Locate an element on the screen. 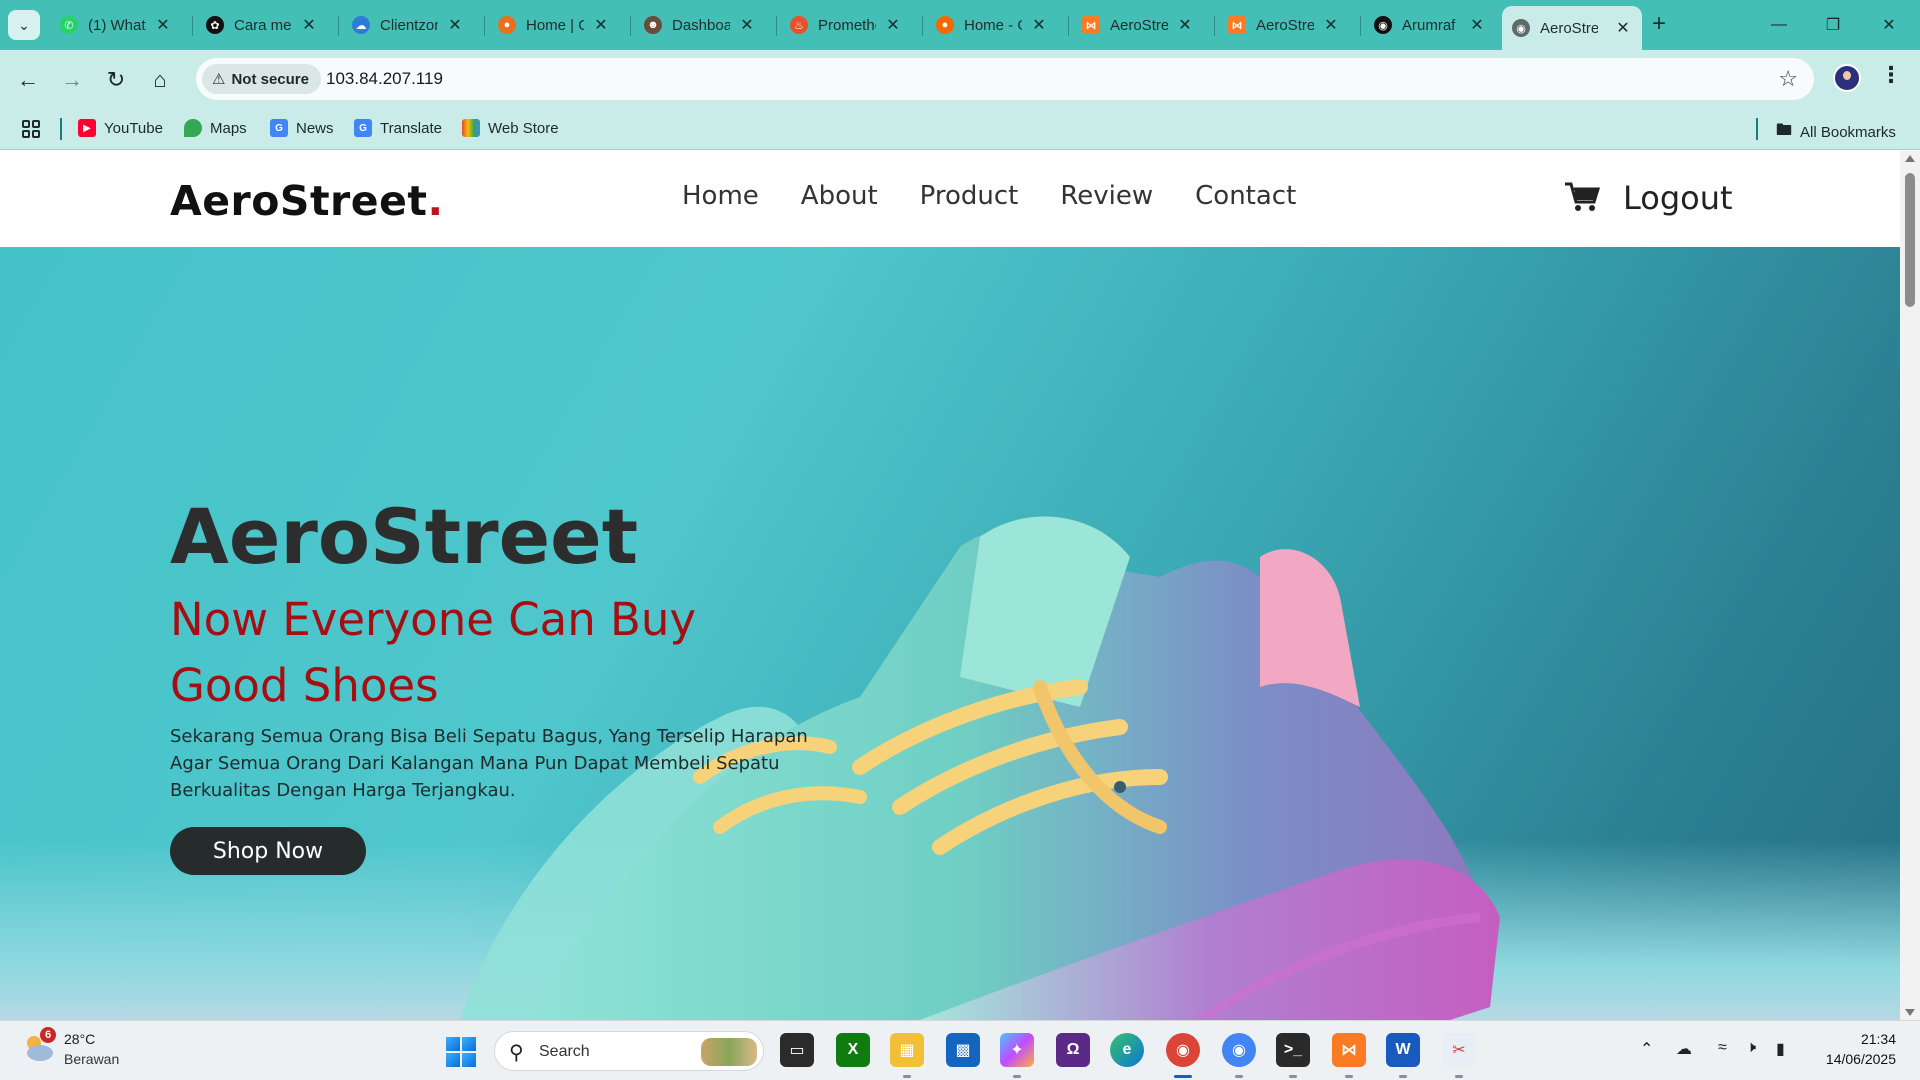 The width and height of the screenshot is (1920, 1080). bookmark-news: G News is located at coordinates (302, 128).